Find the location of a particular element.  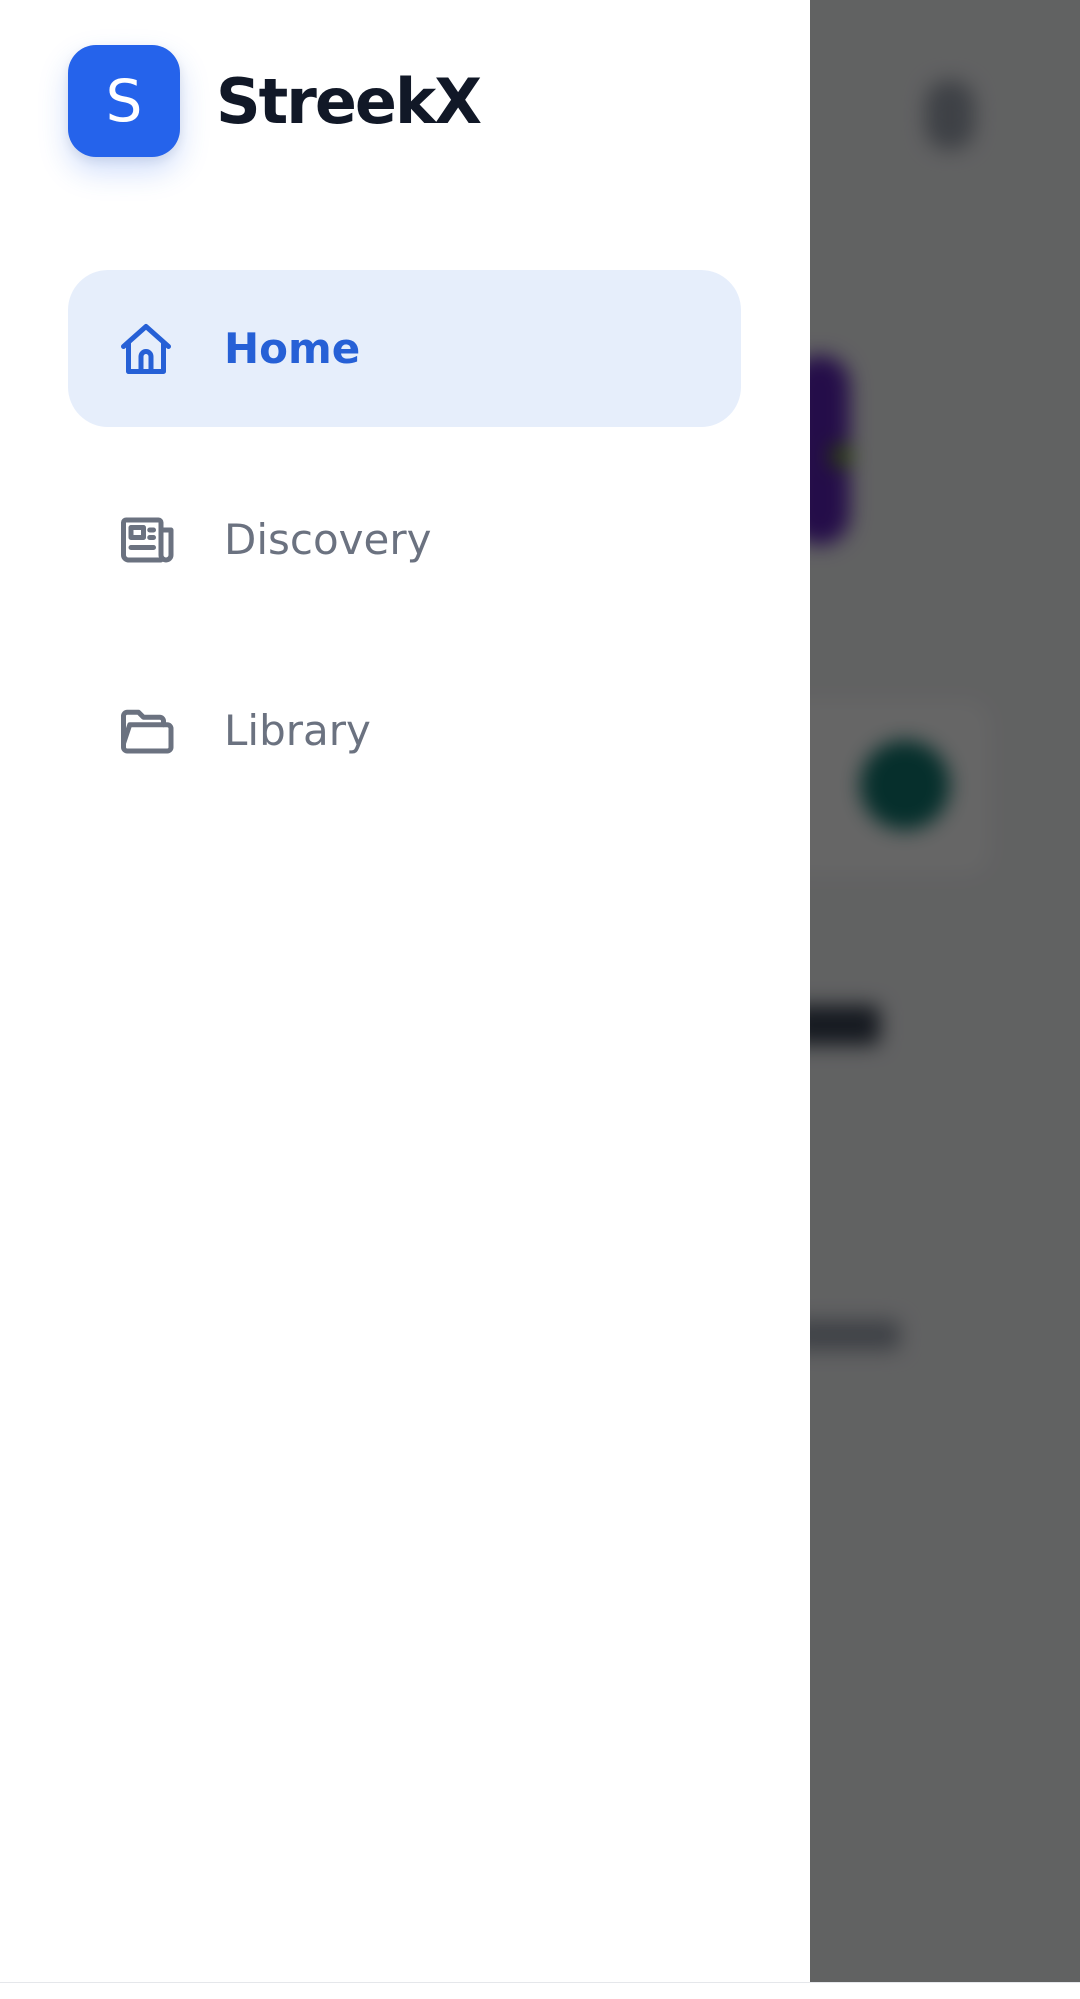

nav-label-home: Home is located at coordinates (292, 348).